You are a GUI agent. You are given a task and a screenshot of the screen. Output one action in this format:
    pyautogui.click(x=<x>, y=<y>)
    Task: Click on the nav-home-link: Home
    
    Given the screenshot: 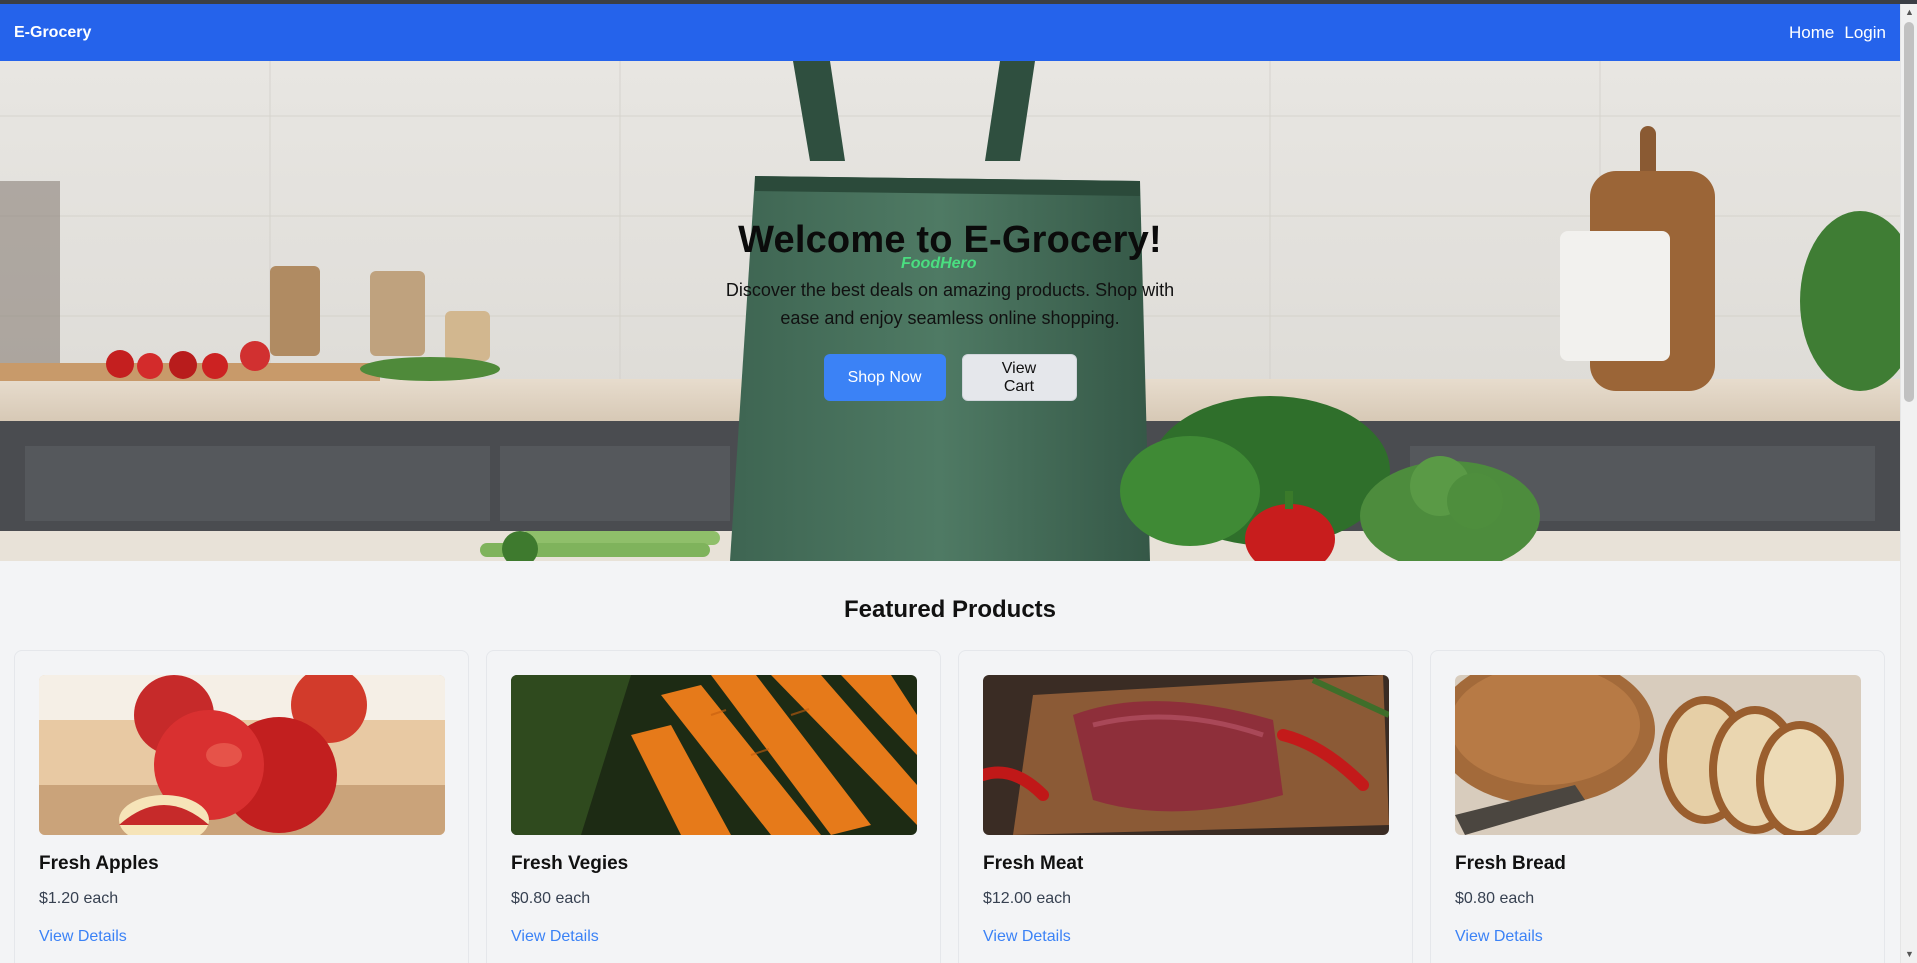 What is the action you would take?
    pyautogui.click(x=1811, y=33)
    